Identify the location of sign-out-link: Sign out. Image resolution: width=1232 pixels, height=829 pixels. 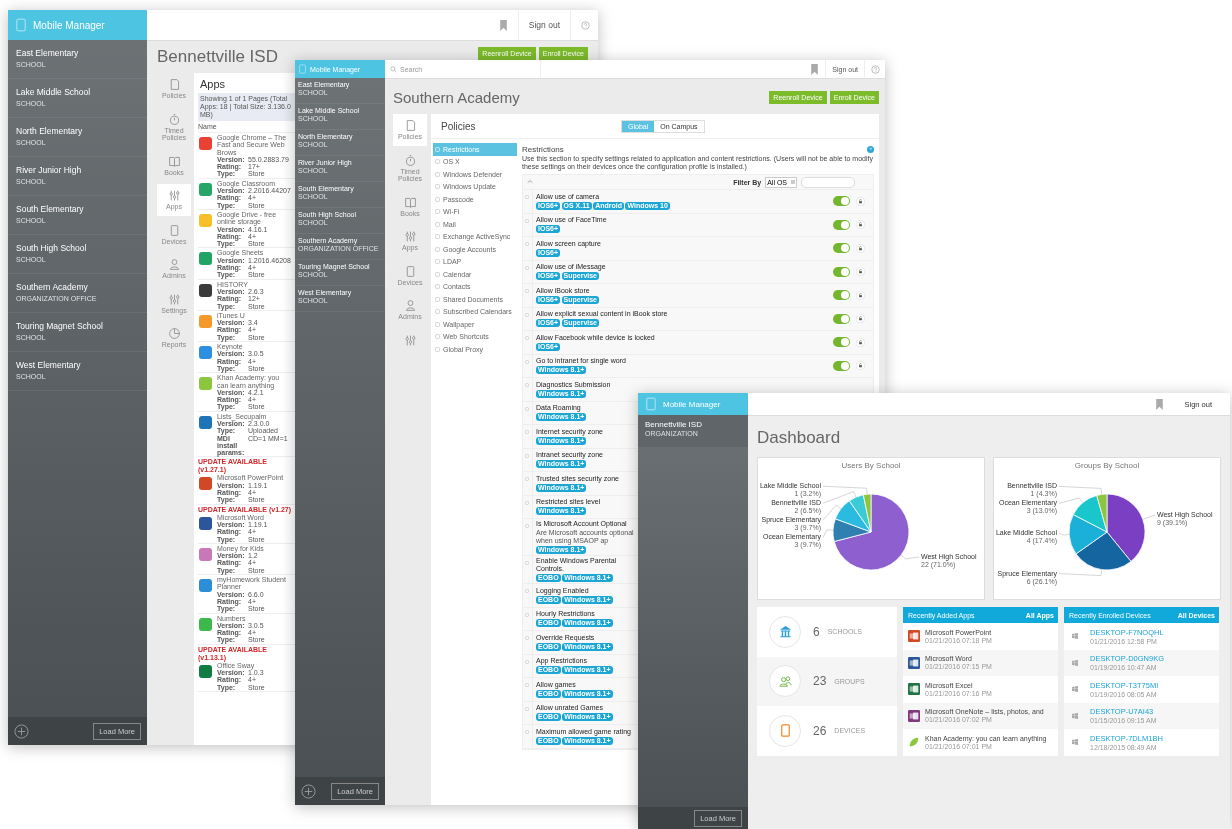
(544, 25).